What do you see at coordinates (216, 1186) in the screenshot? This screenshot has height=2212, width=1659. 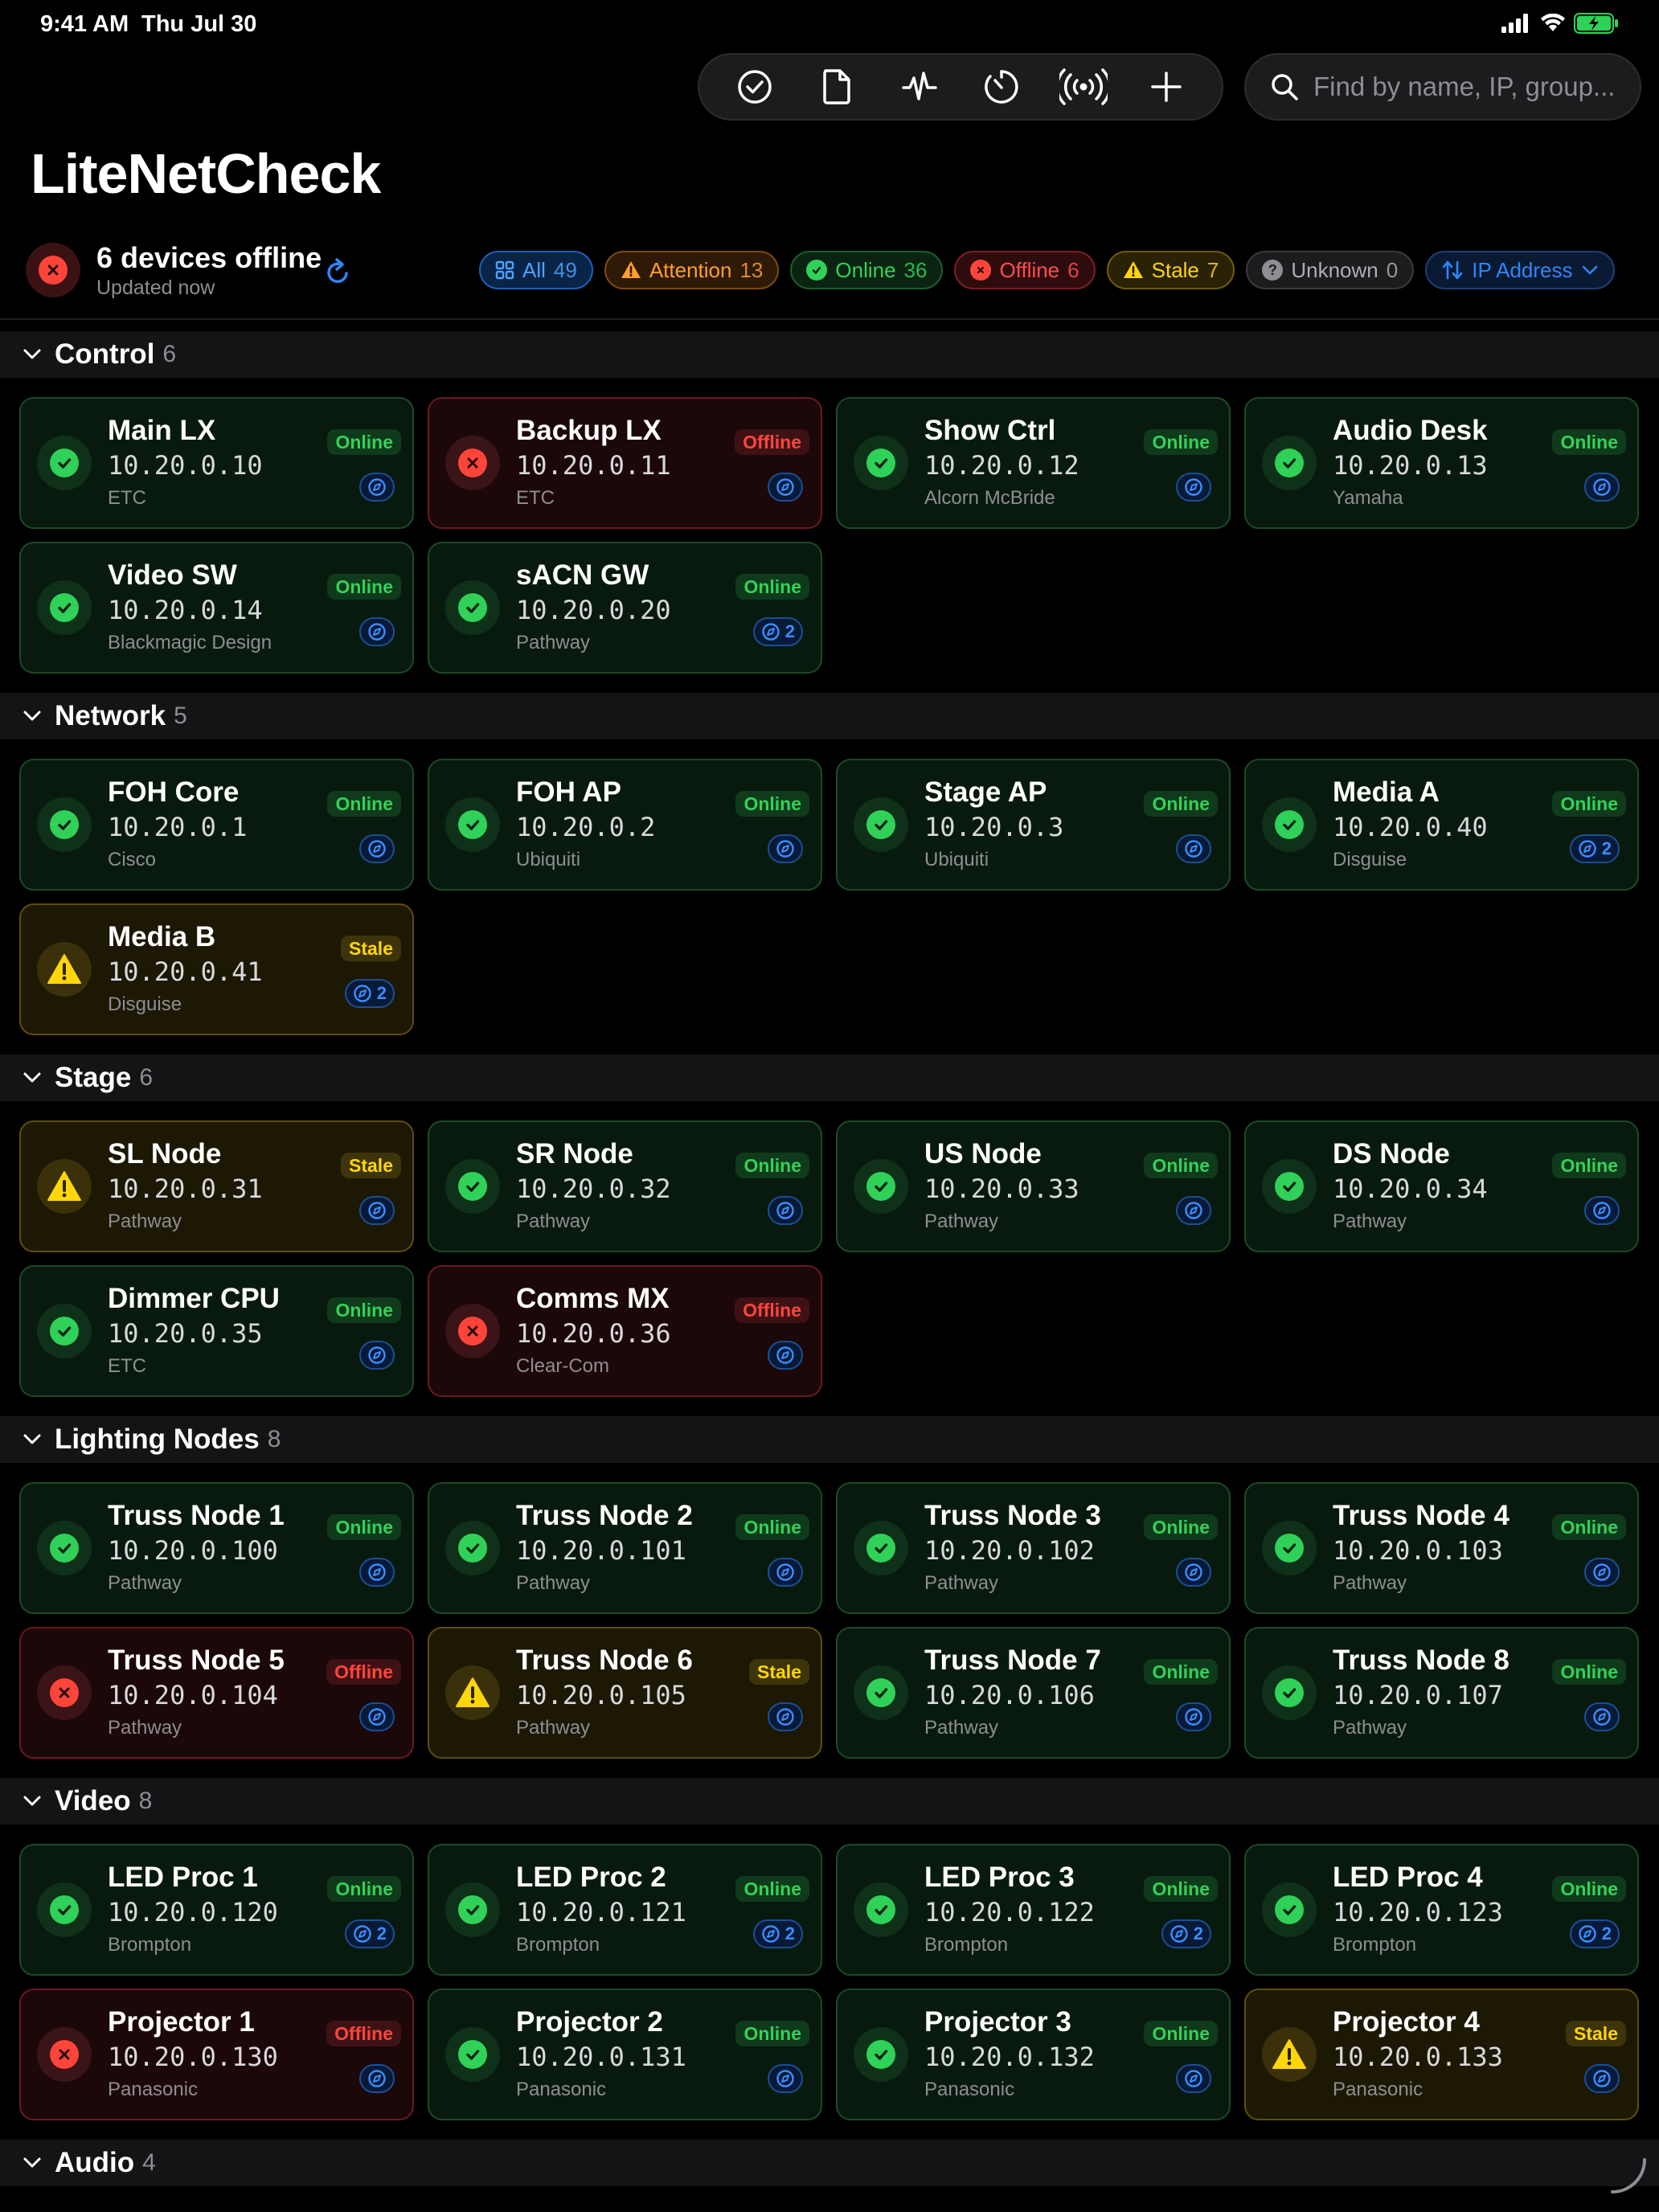 I see `device-card: SL Node 10.20.0.31 Pathway Stale` at bounding box center [216, 1186].